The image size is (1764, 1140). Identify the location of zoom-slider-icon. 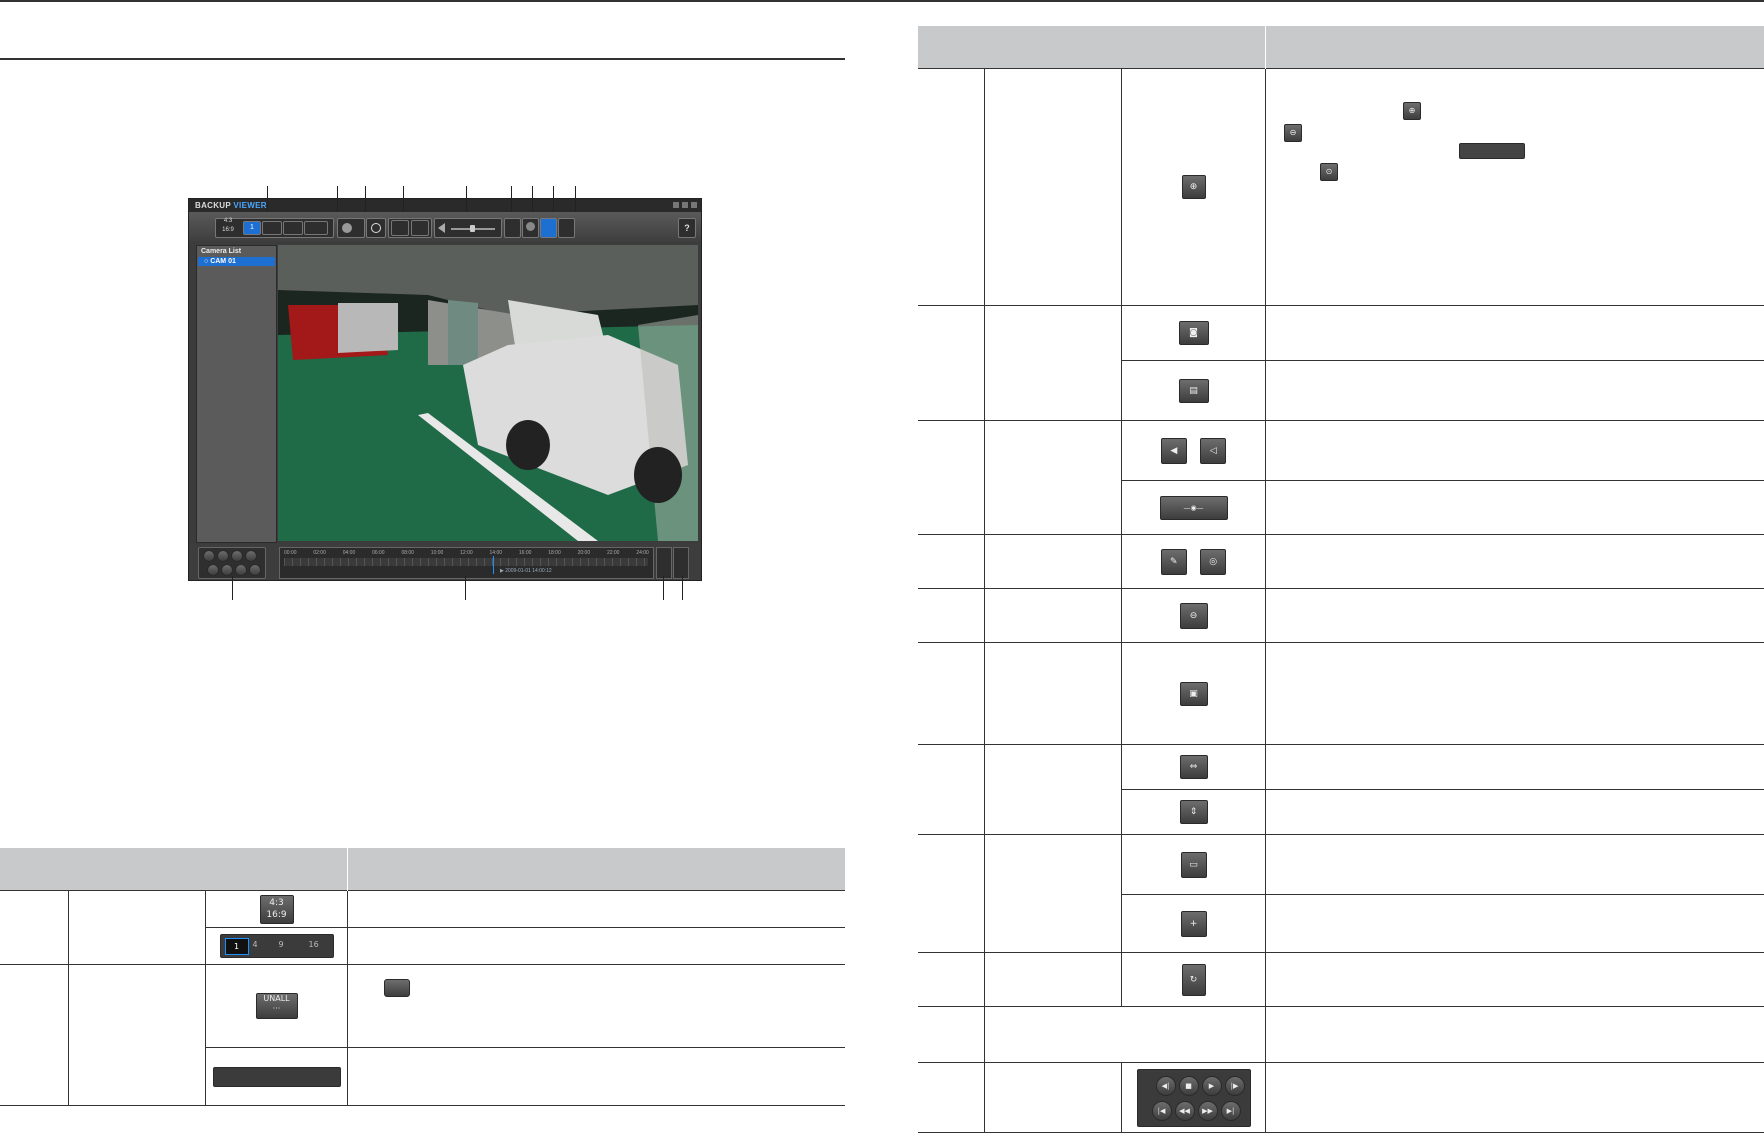
(1492, 151).